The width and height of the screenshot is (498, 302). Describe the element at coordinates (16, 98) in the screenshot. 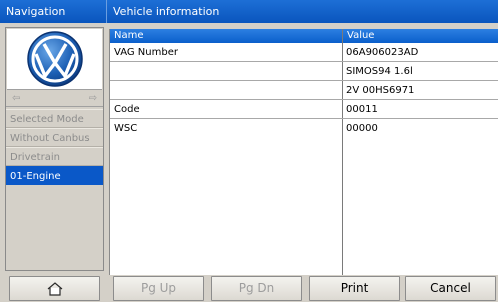

I see `arrow-left-icon: ⇦` at that location.